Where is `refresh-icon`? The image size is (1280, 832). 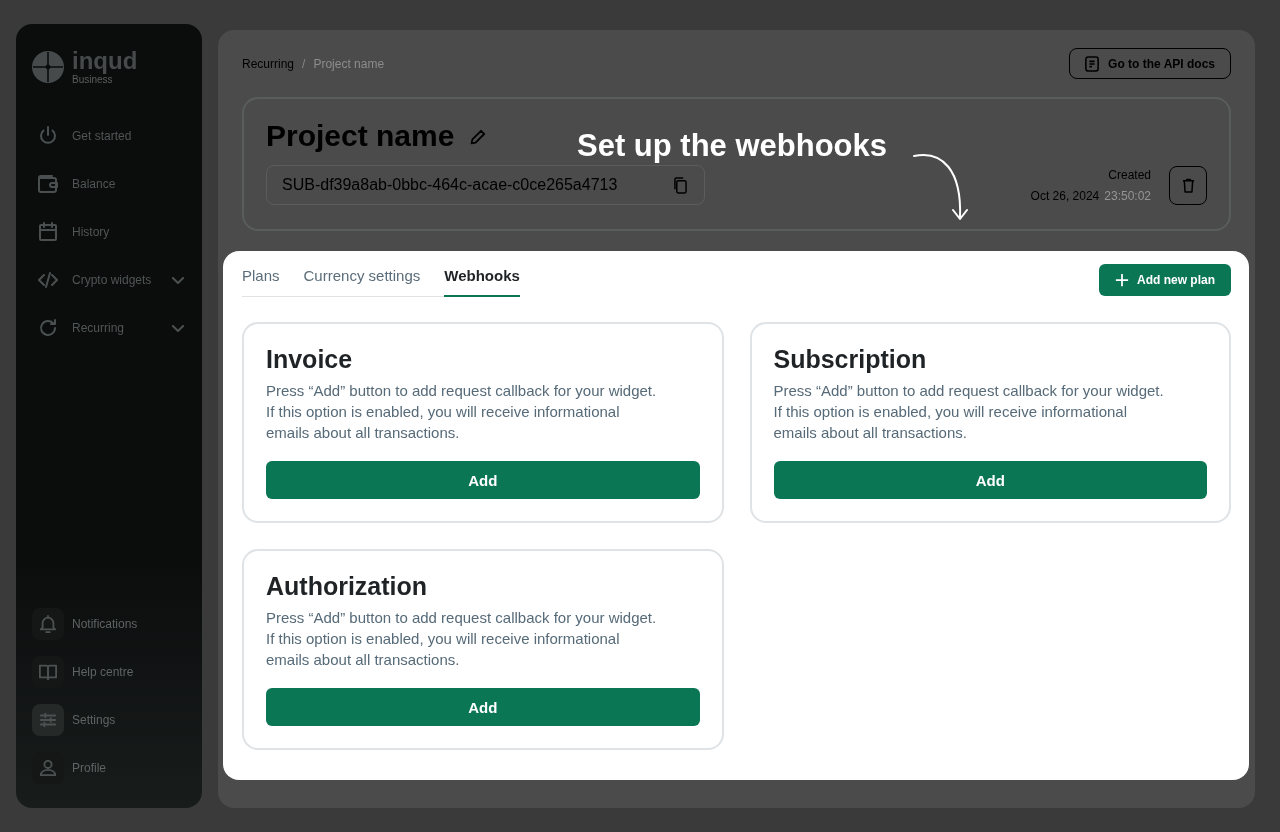 refresh-icon is located at coordinates (48, 328).